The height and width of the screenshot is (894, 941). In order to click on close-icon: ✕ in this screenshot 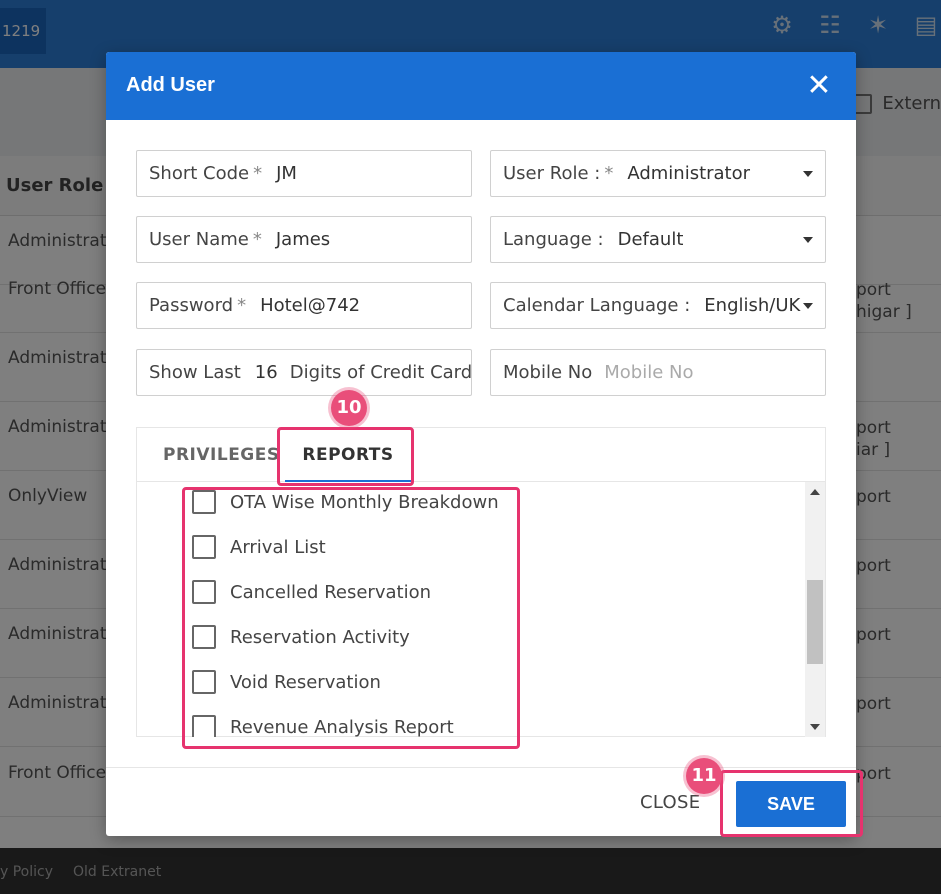, I will do `click(819, 86)`.